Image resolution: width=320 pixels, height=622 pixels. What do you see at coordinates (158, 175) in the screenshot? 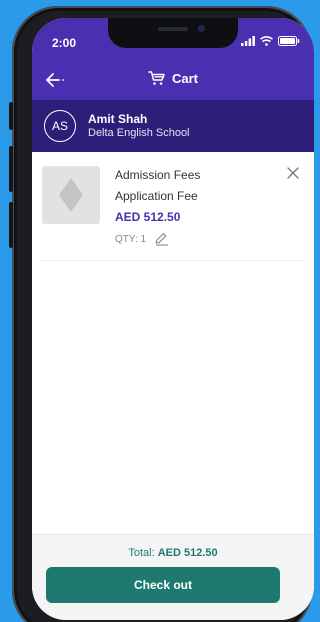
I see `item-name: Admission Fees` at bounding box center [158, 175].